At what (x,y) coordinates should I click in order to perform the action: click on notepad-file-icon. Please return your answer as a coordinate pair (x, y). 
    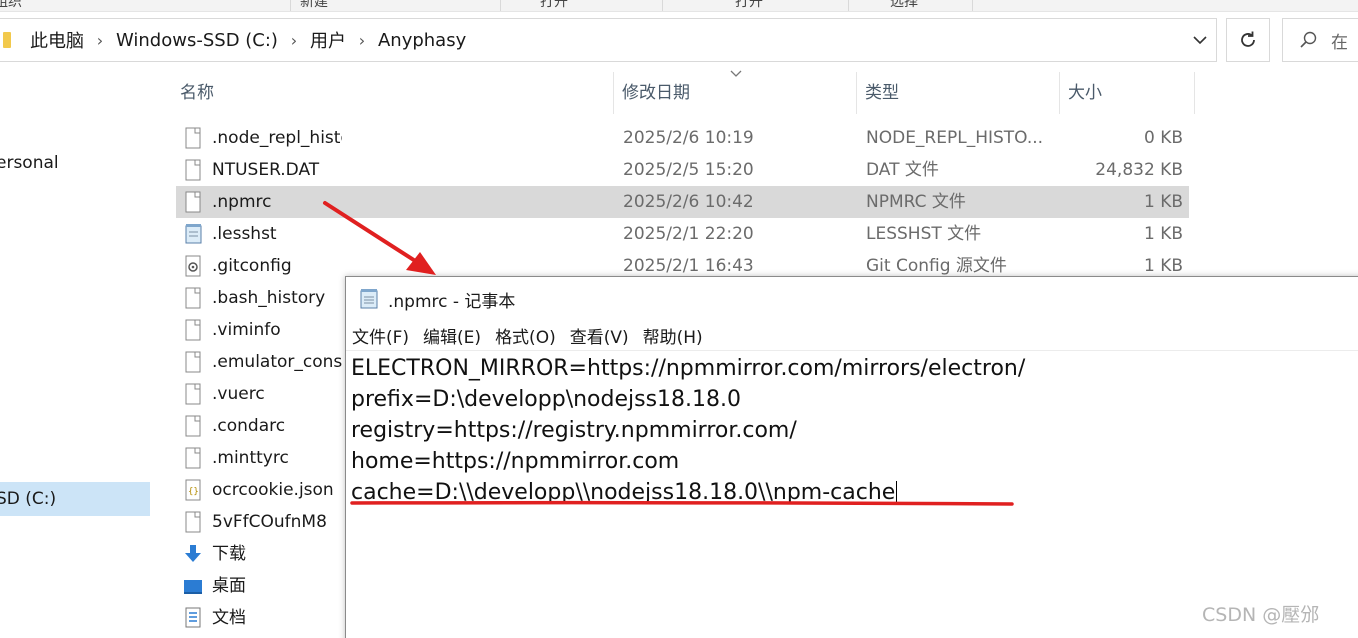
    Looking at the image, I should click on (193, 234).